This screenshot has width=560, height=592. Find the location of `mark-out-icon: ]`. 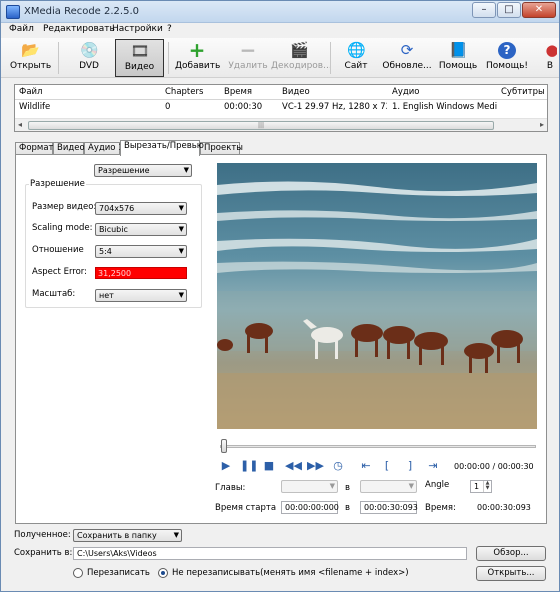

mark-out-icon: ] is located at coordinates (410, 466).